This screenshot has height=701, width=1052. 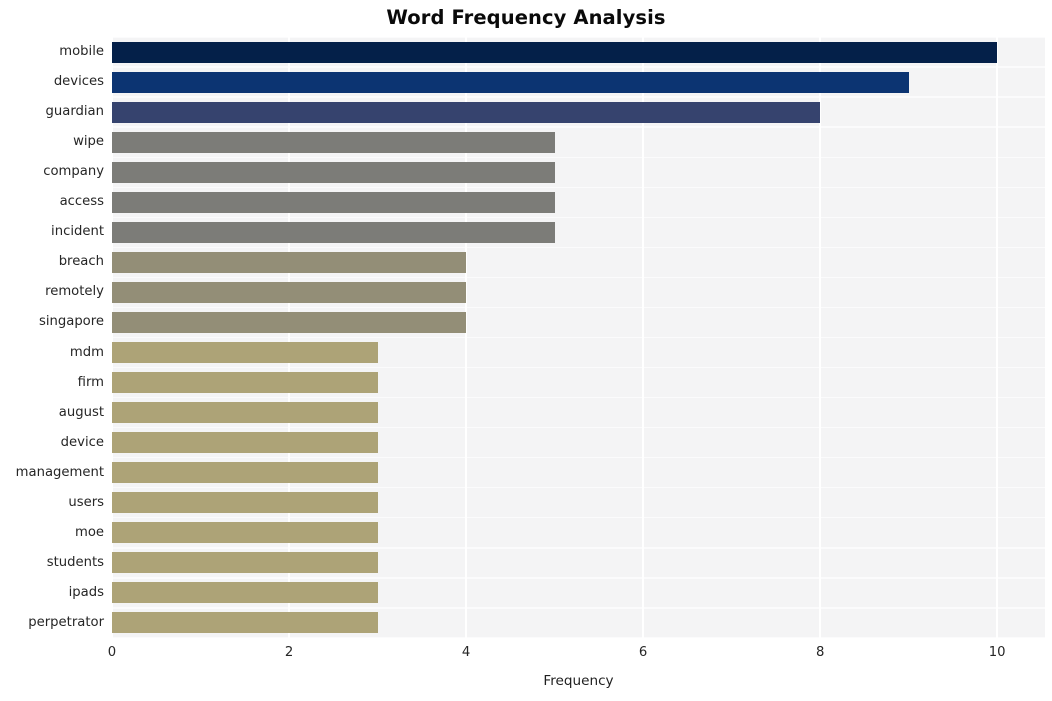 I want to click on y-axis-tick-label: access, so click(x=81, y=202).